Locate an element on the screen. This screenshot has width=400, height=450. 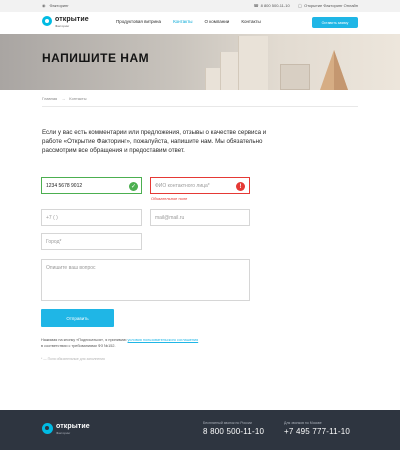
phone-field: +7 ( ) is located at coordinates (91, 217).